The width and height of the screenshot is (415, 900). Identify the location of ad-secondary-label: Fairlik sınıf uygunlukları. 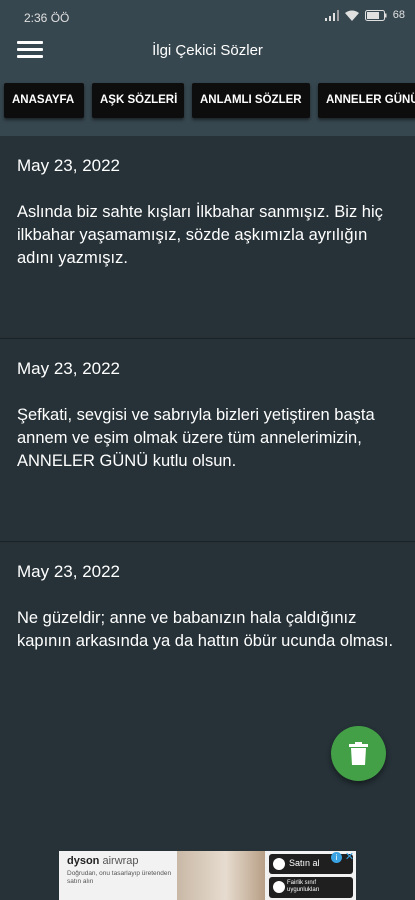
(303, 886).